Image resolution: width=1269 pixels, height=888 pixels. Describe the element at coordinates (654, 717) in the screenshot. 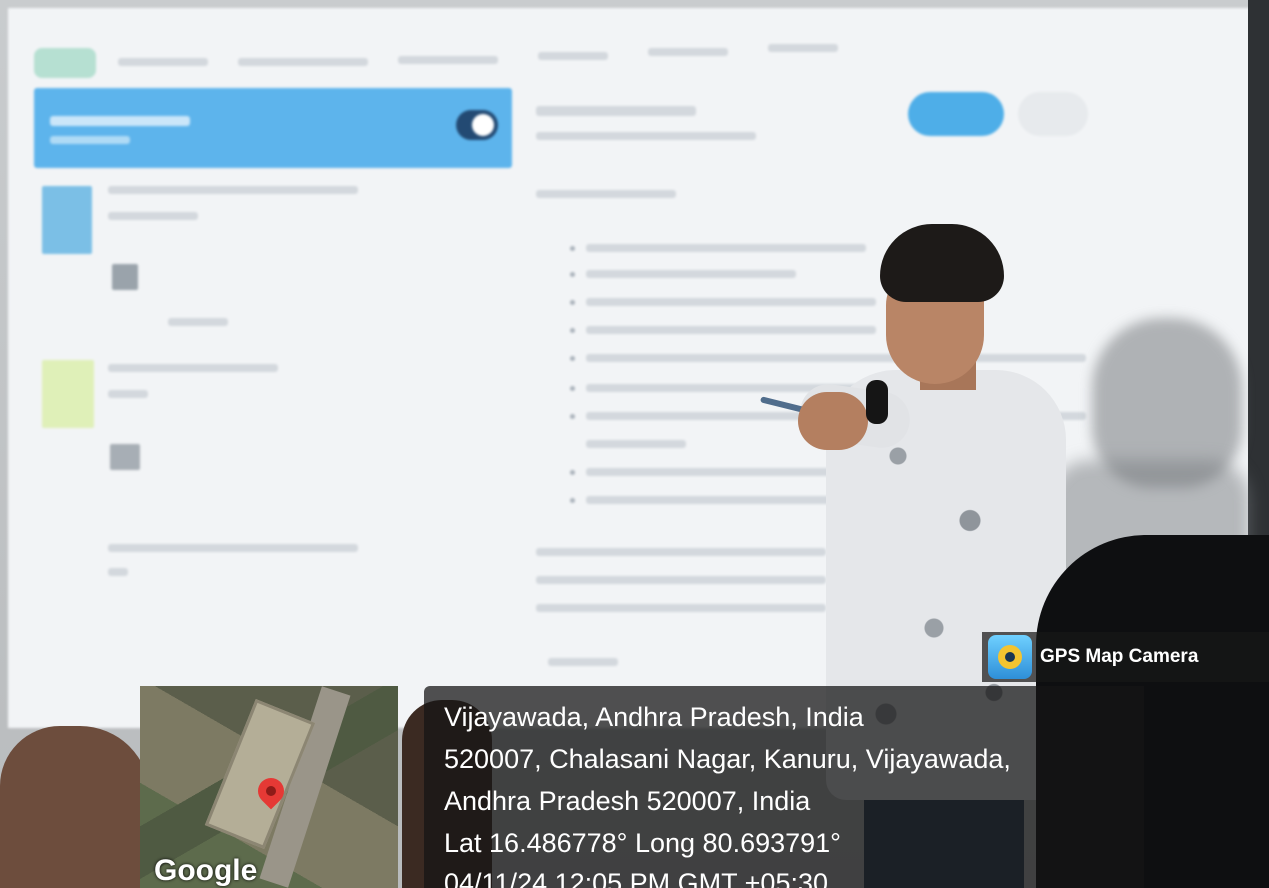

I see `location-line1: Vijayawada, Andhra Pradesh, India` at that location.